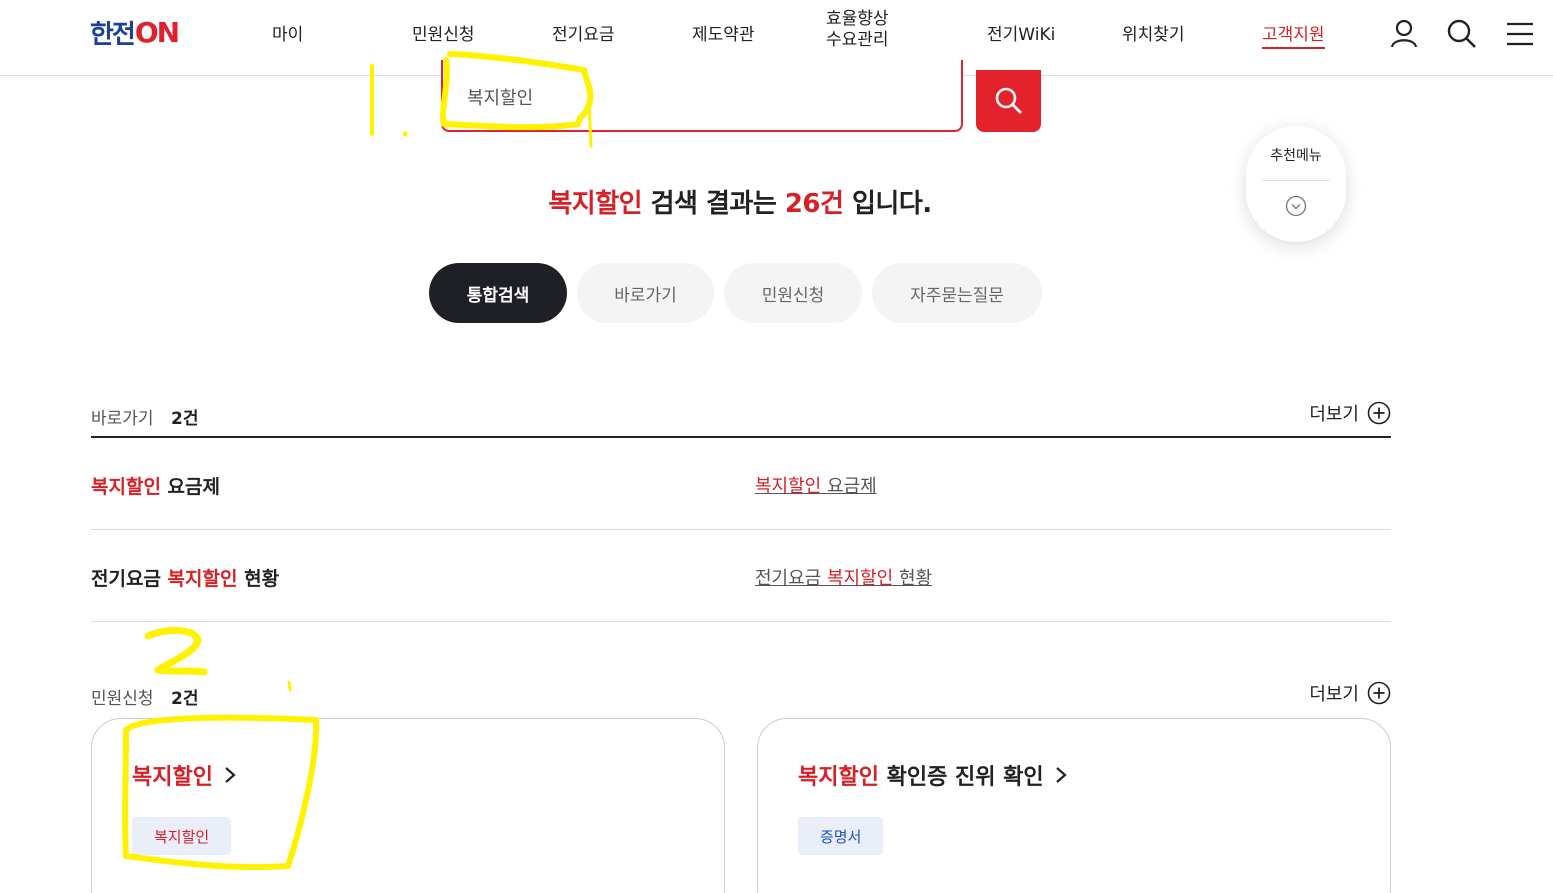 Image resolution: width=1553 pixels, height=893 pixels. Describe the element at coordinates (814, 204) in the screenshot. I see `result-count: 26건` at that location.